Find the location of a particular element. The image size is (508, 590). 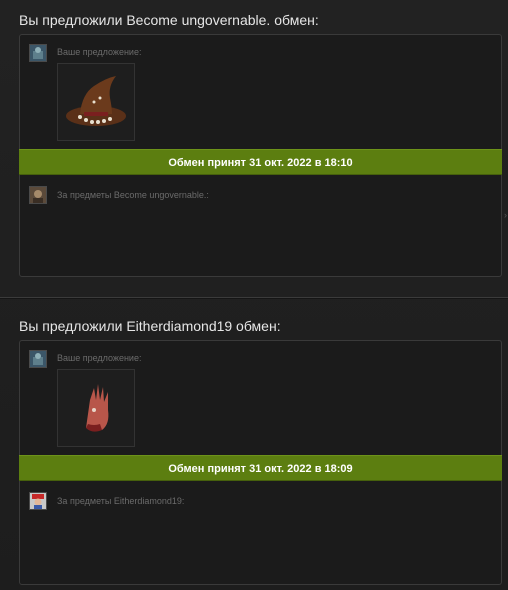

offer-title: Вы предложили Eitherdiamond19 обмен: is located at coordinates (150, 326).